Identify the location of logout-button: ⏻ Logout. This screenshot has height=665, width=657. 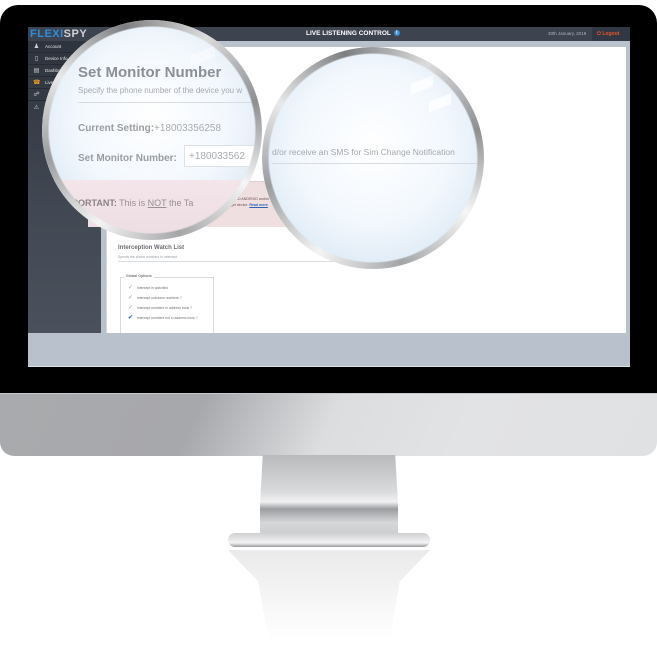
(611, 34).